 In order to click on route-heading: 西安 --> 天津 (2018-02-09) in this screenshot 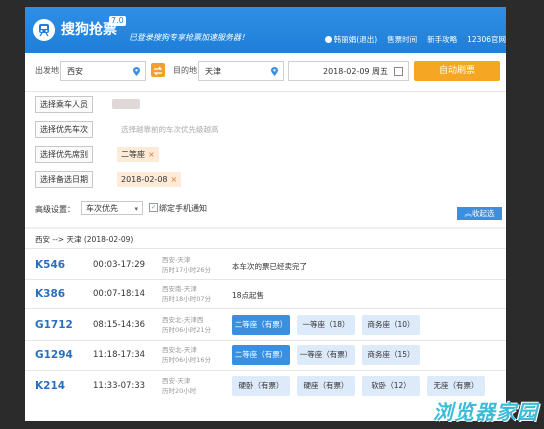, I will do `click(84, 239)`.